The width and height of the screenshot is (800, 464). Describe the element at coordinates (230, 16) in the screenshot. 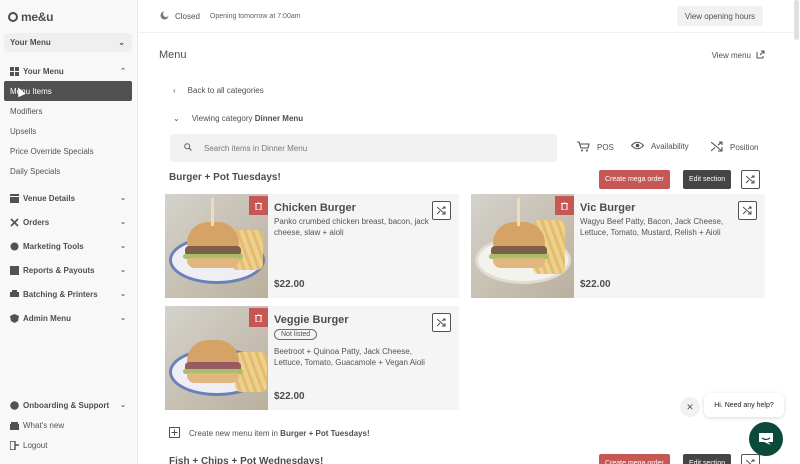

I see `venue-status: Closed Opening tomorrow at 7:00am` at that location.